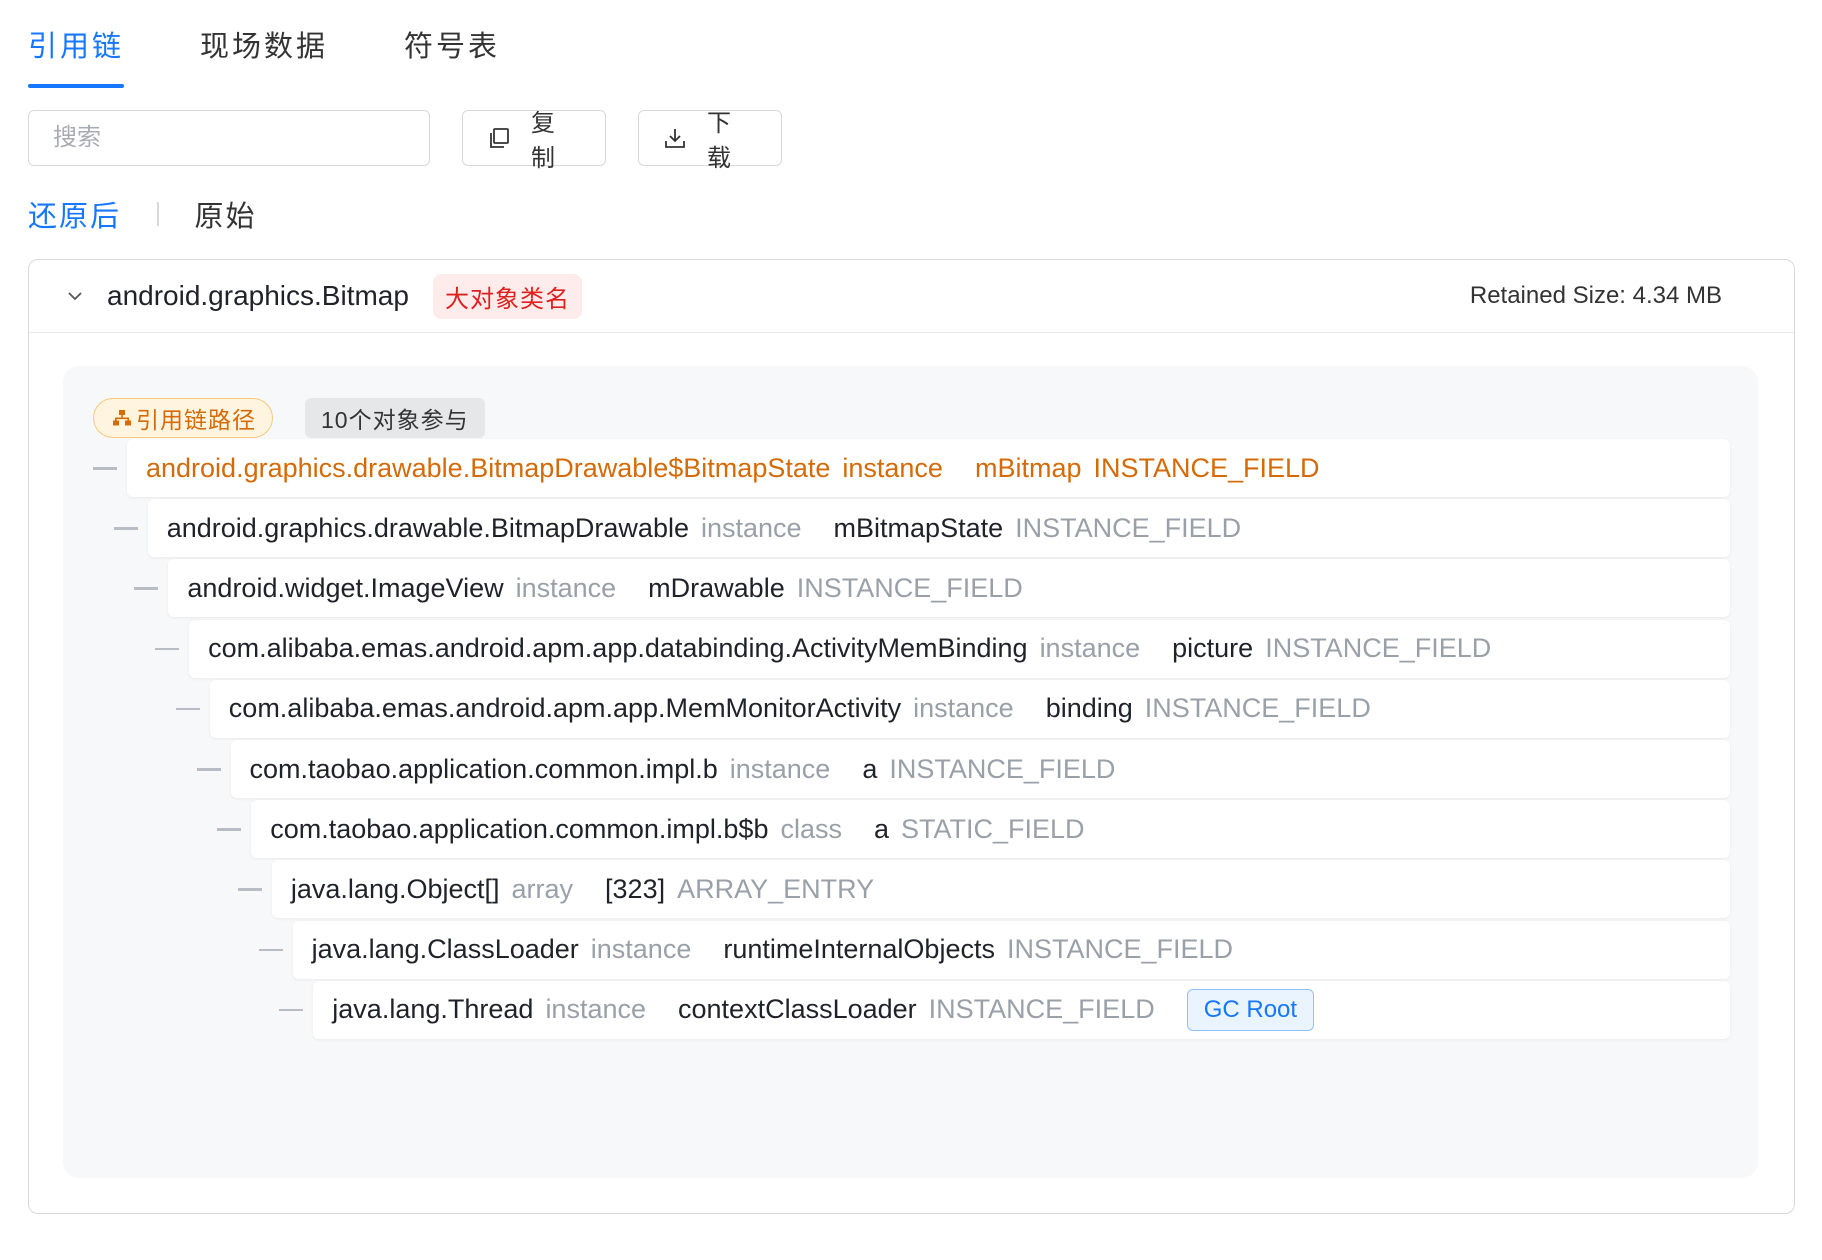 Image resolution: width=1822 pixels, height=1260 pixels. Describe the element at coordinates (797, 1009) in the screenshot. I see `field-name: contextClassLoader` at that location.